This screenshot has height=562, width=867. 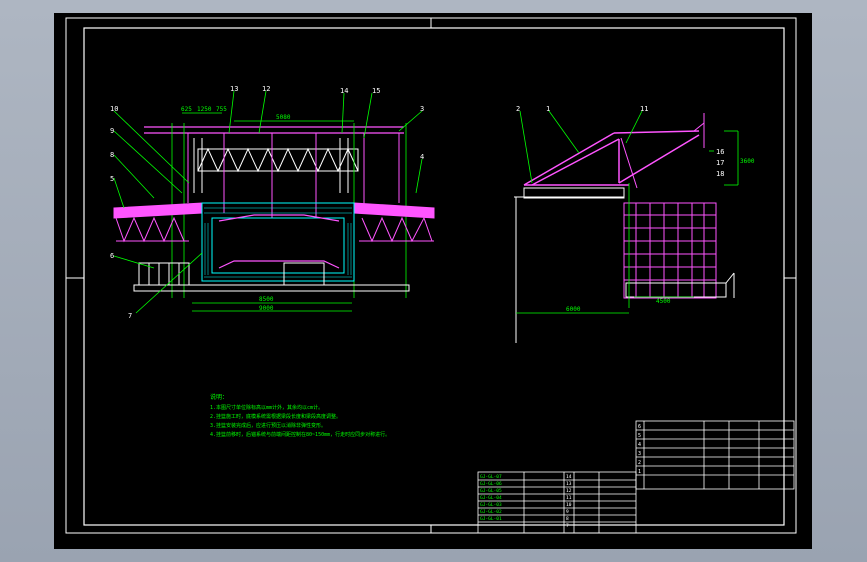 I want to click on parts-row-1: 1, so click(x=639, y=472).